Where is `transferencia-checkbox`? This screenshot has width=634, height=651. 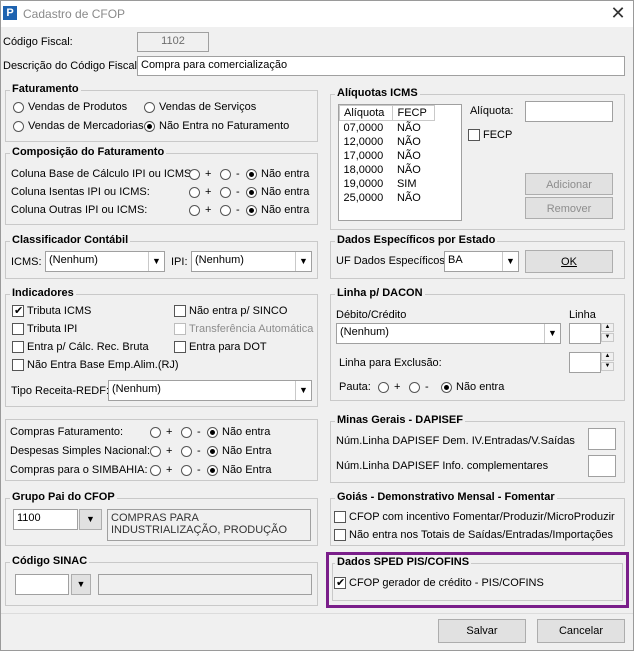
transferencia-checkbox is located at coordinates (180, 329).